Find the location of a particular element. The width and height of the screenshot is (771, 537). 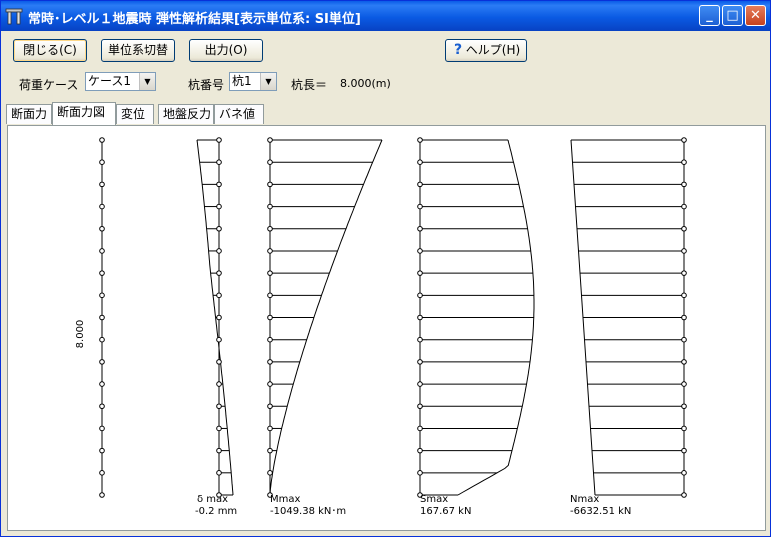

moment-max-value: -1049.38 kN･m is located at coordinates (308, 511).